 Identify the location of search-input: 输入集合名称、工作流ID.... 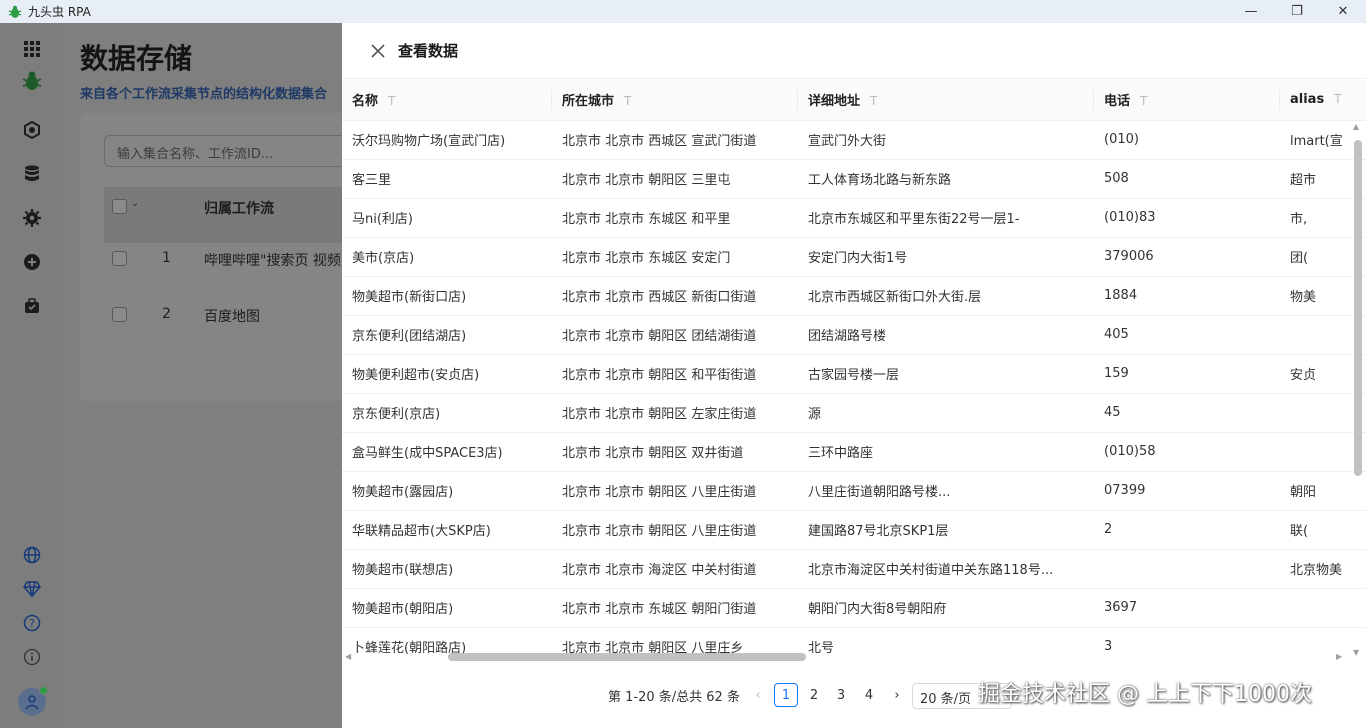
(223, 151).